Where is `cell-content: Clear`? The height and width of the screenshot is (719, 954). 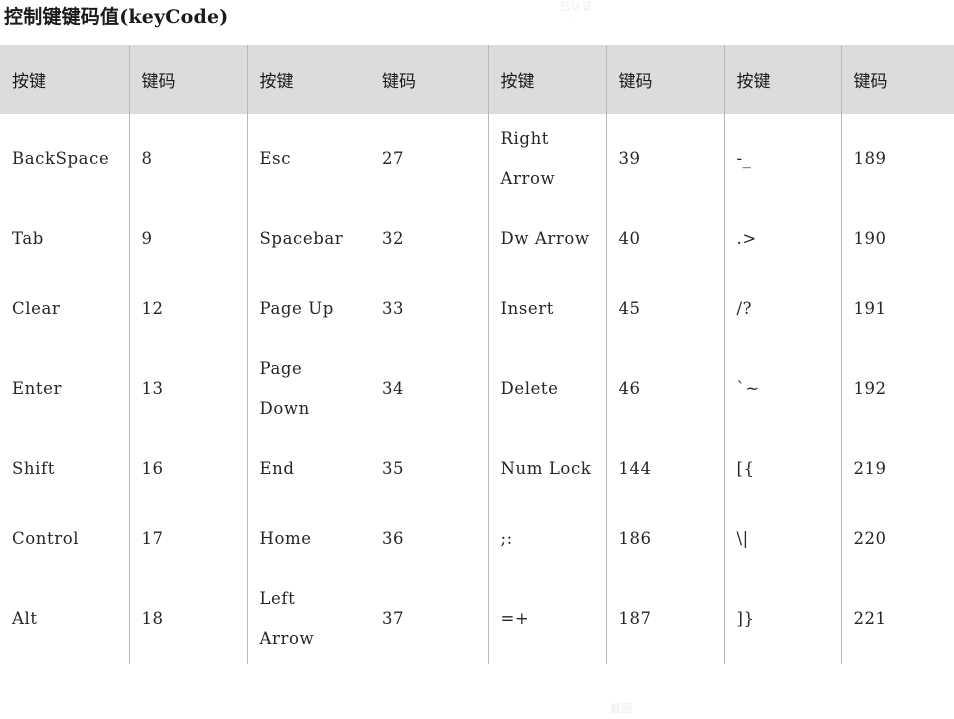
cell-content: Clear is located at coordinates (70, 309).